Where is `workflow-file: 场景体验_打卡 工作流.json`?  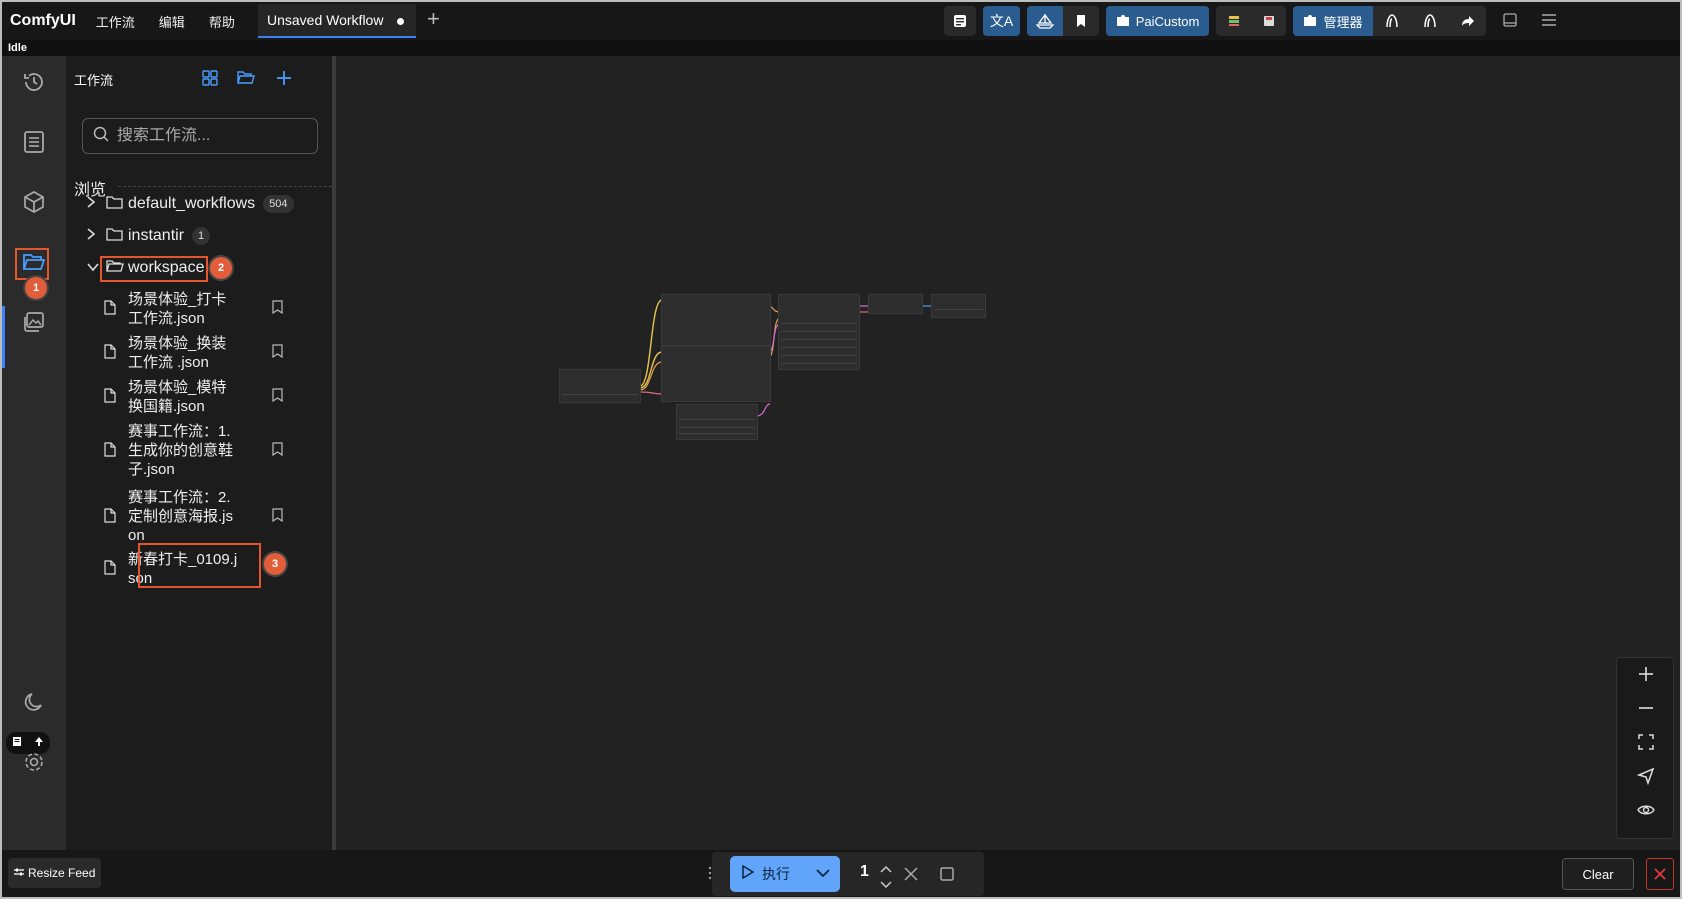
workflow-file: 场景体验_打卡 工作流.json is located at coordinates (196, 309).